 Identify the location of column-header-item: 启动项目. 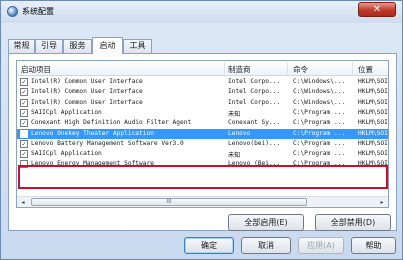
(36, 69).